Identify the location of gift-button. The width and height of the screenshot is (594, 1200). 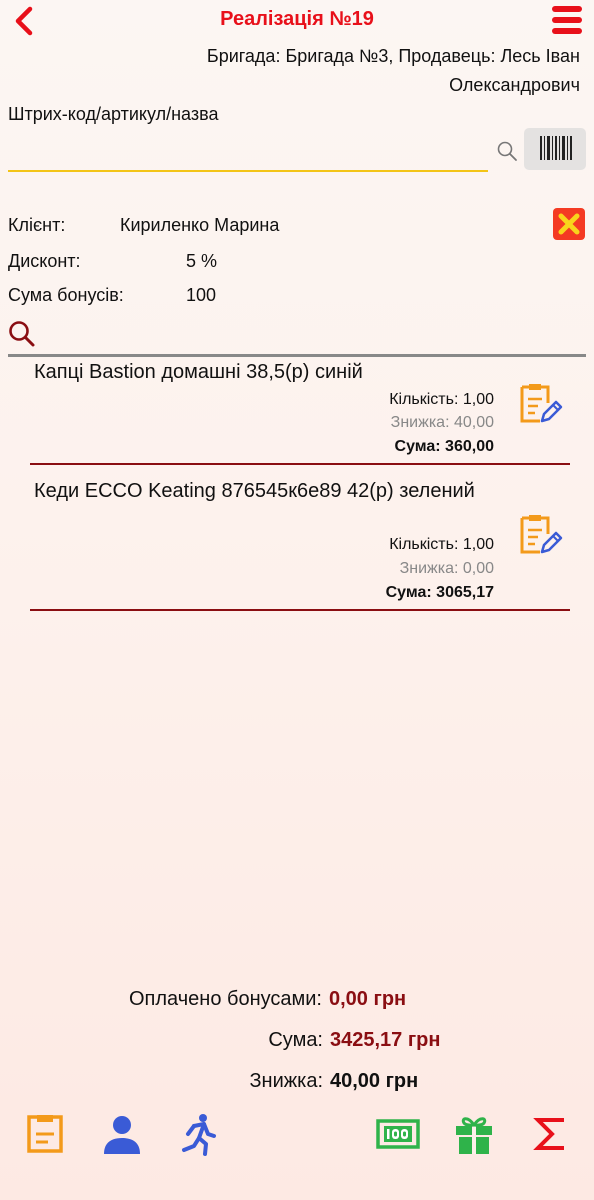
(474, 1134).